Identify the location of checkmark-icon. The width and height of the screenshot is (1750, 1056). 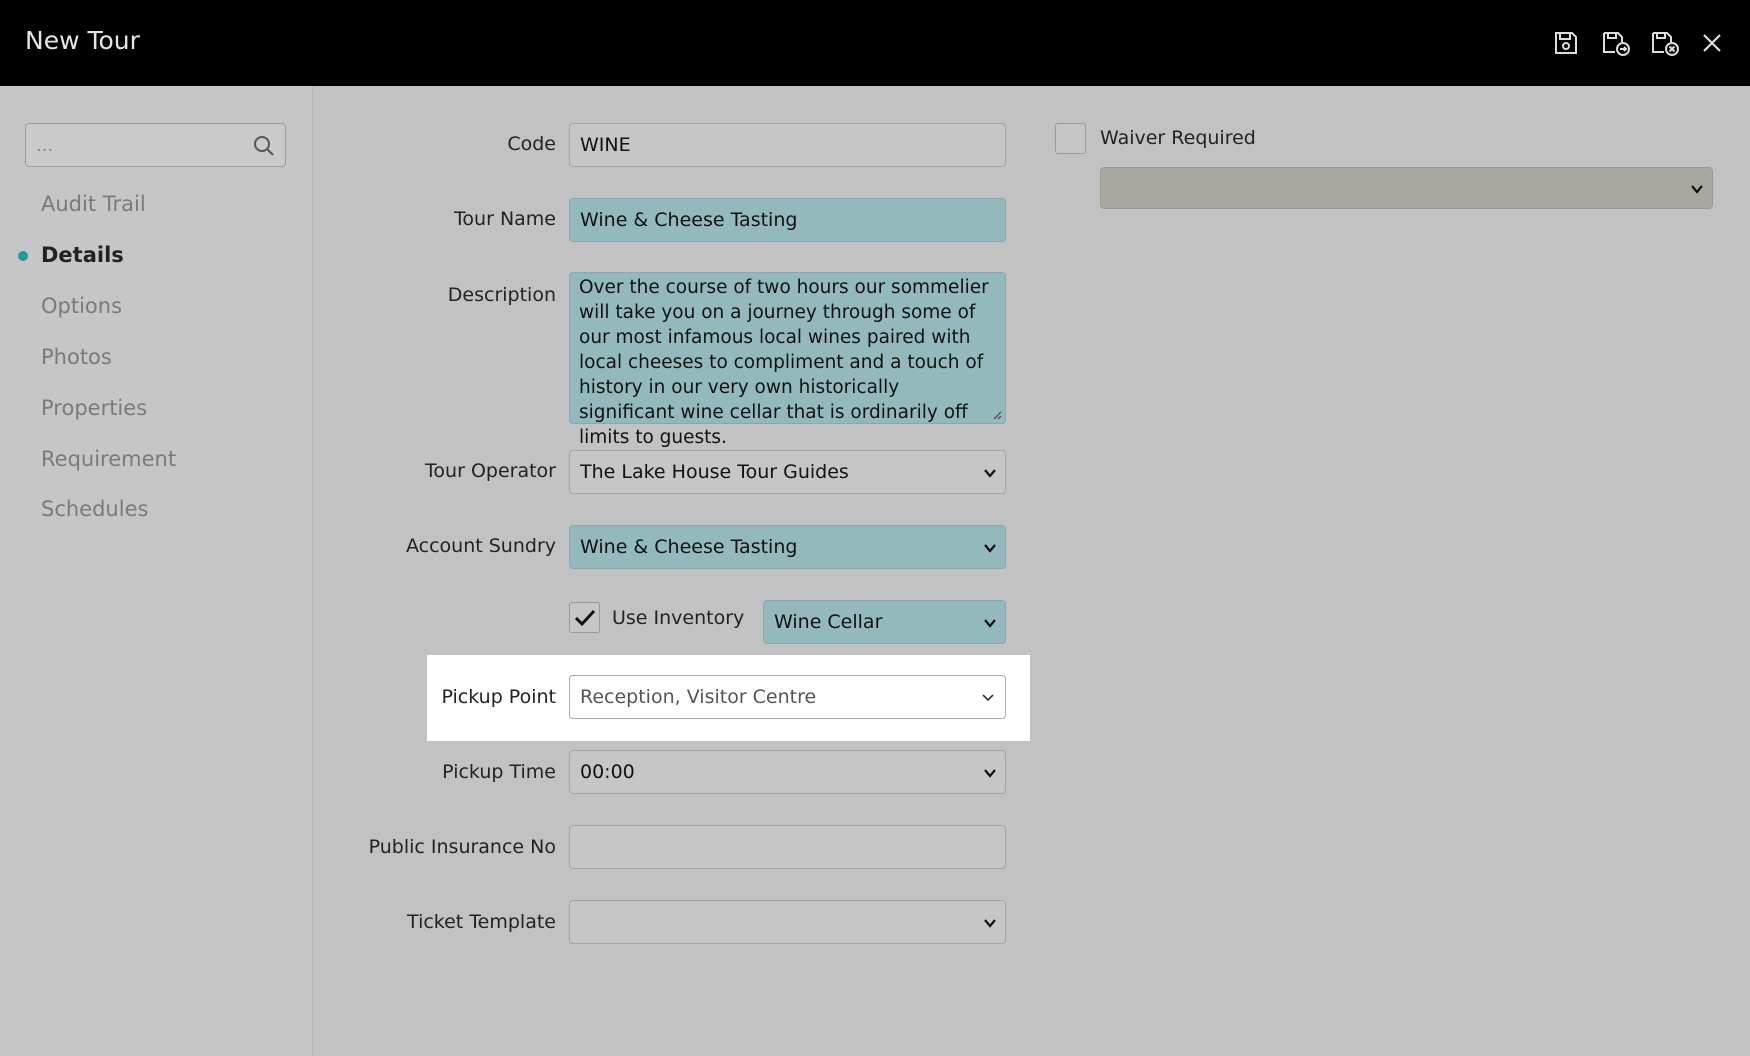
(585, 618).